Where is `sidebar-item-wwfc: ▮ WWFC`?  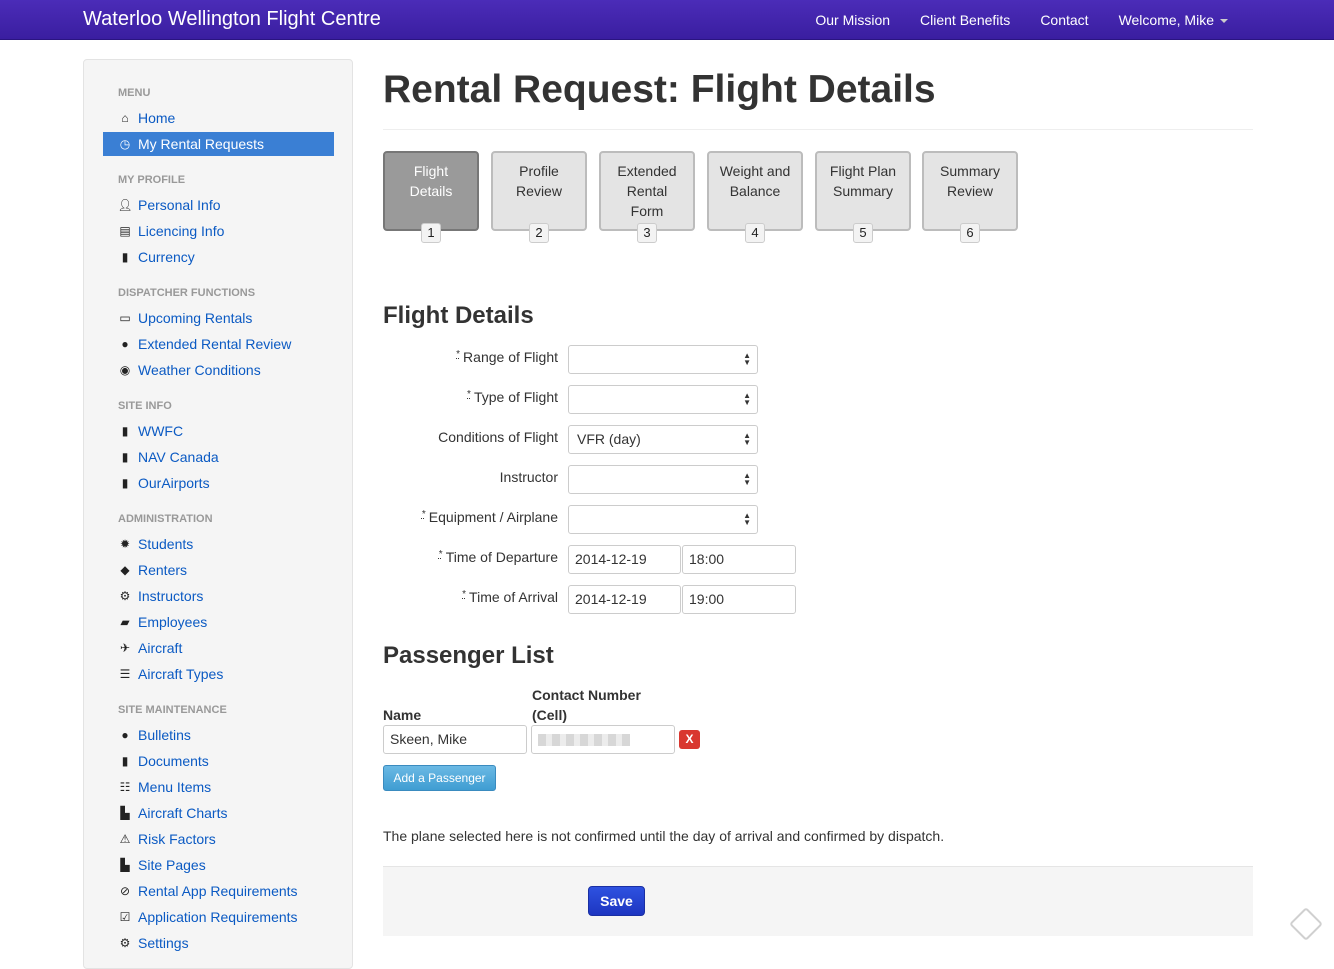 sidebar-item-wwfc: ▮ WWFC is located at coordinates (150, 431).